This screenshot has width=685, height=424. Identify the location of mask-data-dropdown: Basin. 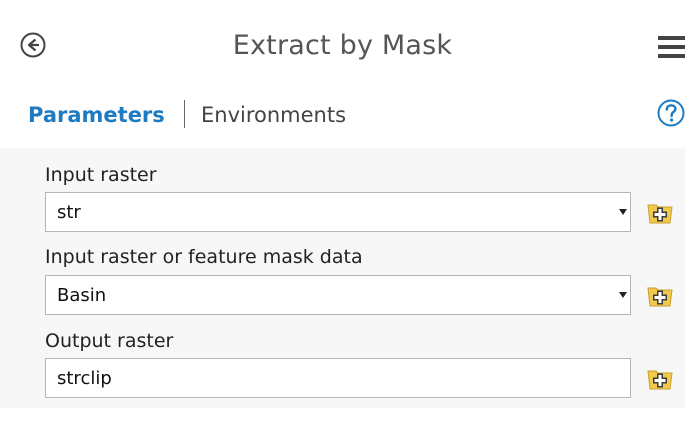
(338, 295).